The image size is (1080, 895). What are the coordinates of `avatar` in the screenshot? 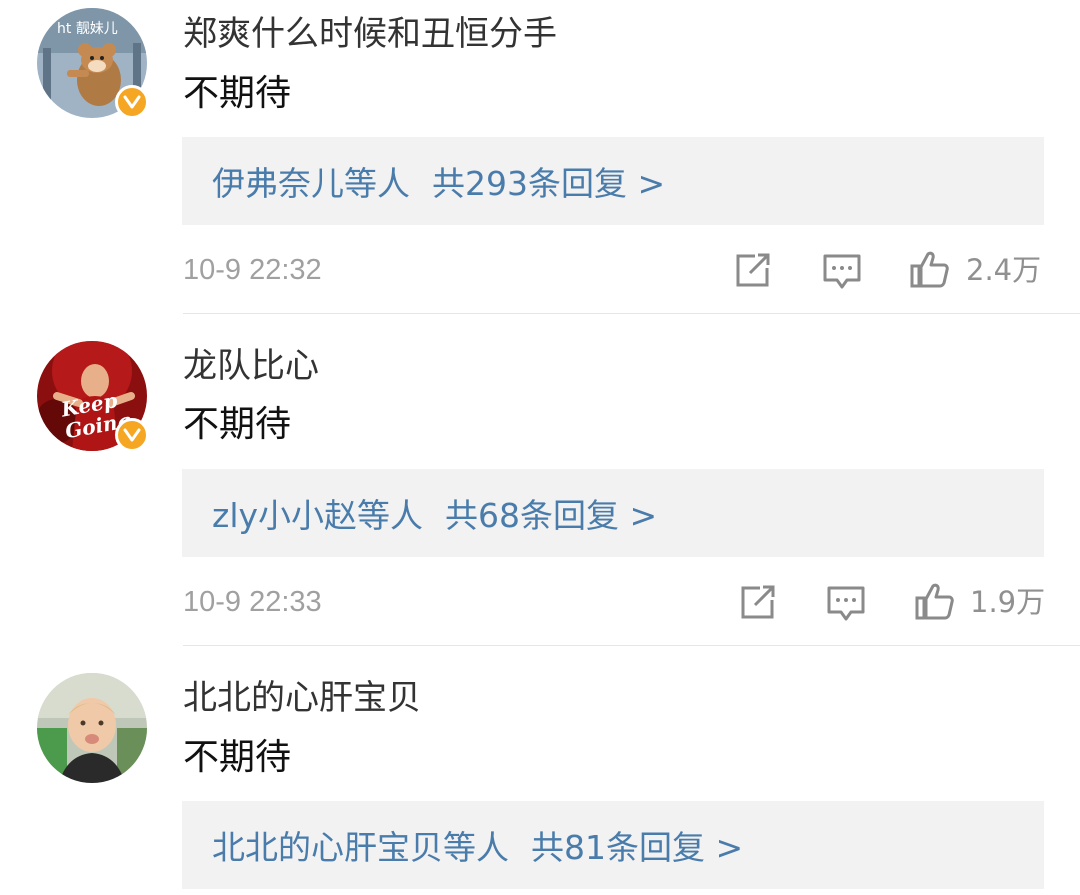 It's located at (92, 728).